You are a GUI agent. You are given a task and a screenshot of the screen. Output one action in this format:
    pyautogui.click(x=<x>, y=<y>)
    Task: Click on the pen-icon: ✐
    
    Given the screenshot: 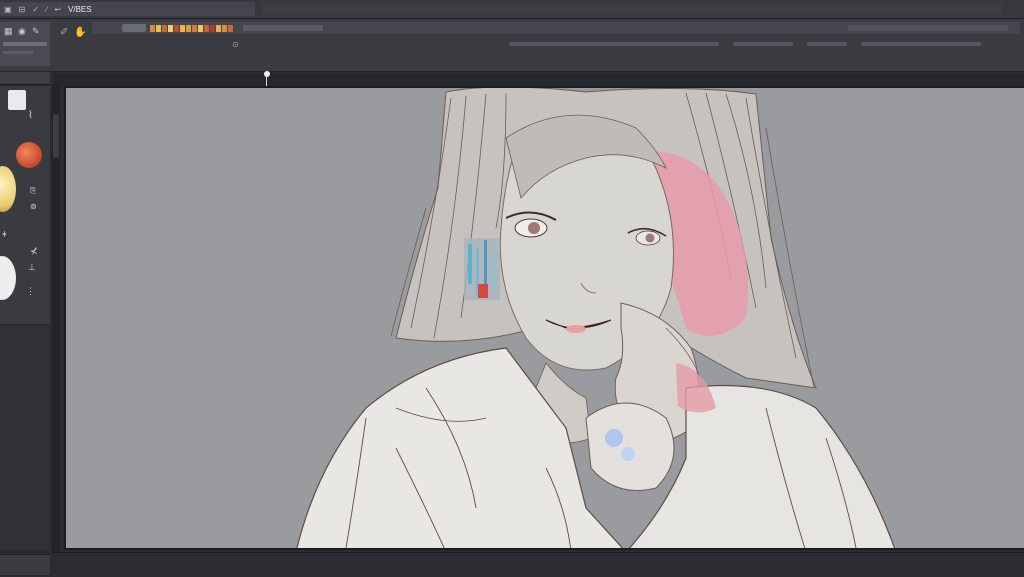 What is the action you would take?
    pyautogui.click(x=64, y=32)
    